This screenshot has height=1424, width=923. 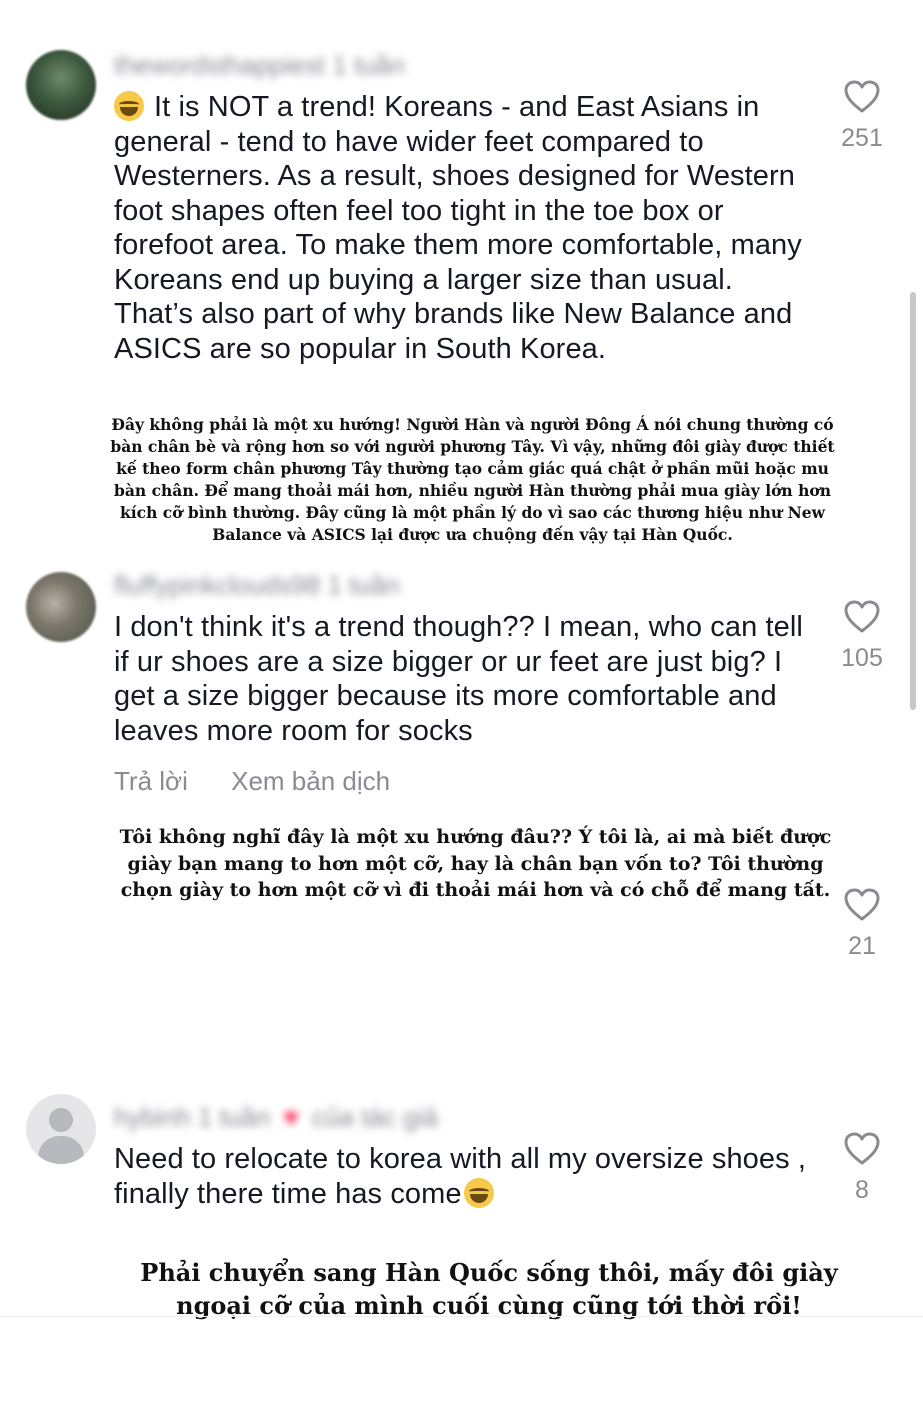 I want to click on like-count-translation-2: 21, so click(x=862, y=946).